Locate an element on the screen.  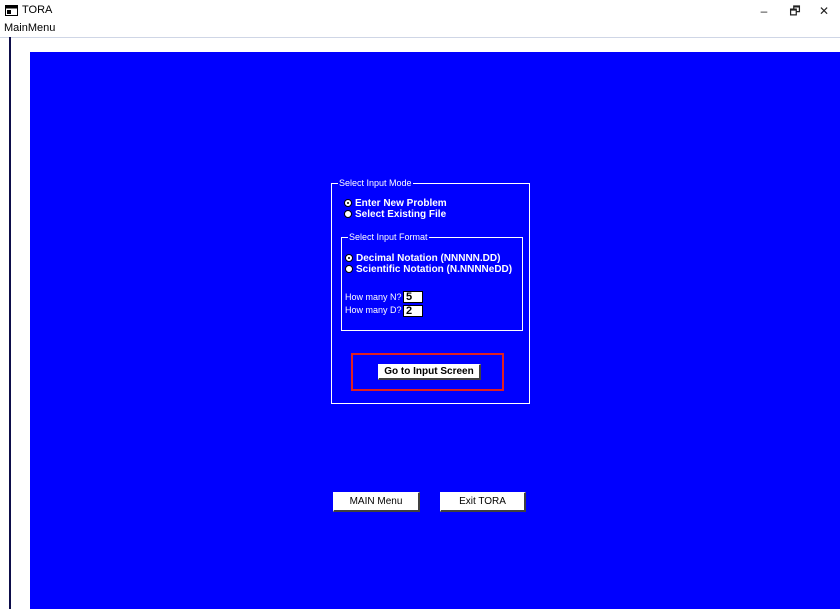
radio-decimal-notation is located at coordinates (349, 258).